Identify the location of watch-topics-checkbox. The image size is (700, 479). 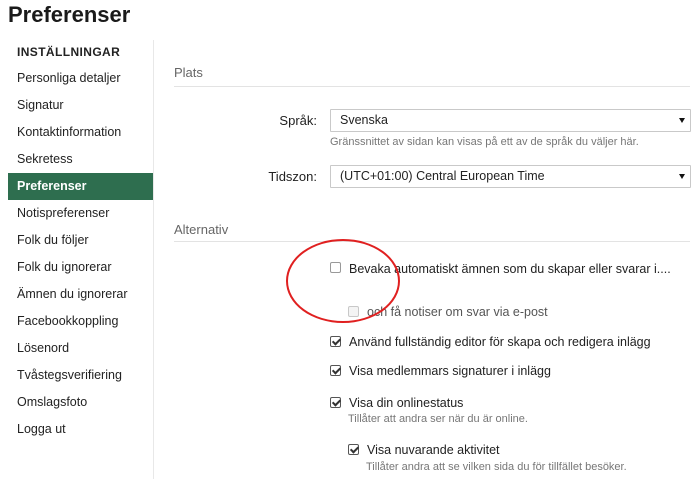
(335, 267).